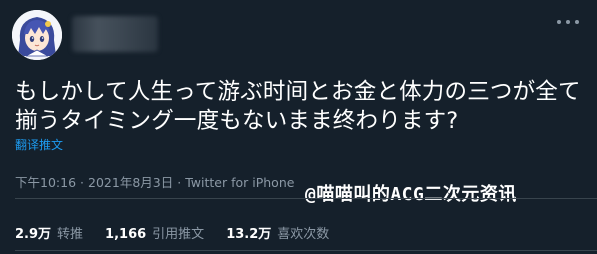 Image resolution: width=597 pixels, height=254 pixels. Describe the element at coordinates (39, 144) in the screenshot. I see `translate-tweet-link: 翻译推文` at that location.